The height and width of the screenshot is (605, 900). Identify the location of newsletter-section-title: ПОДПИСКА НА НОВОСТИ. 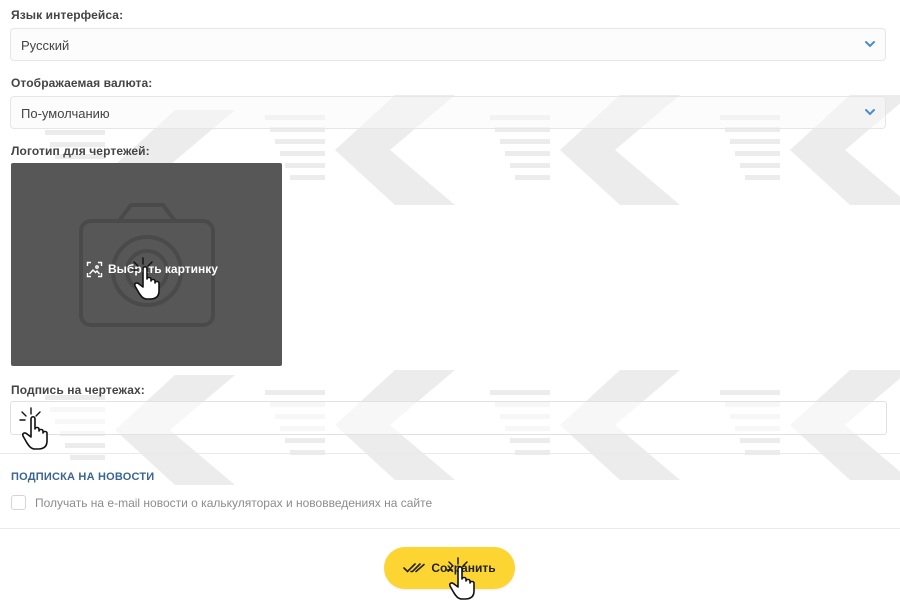
(83, 477).